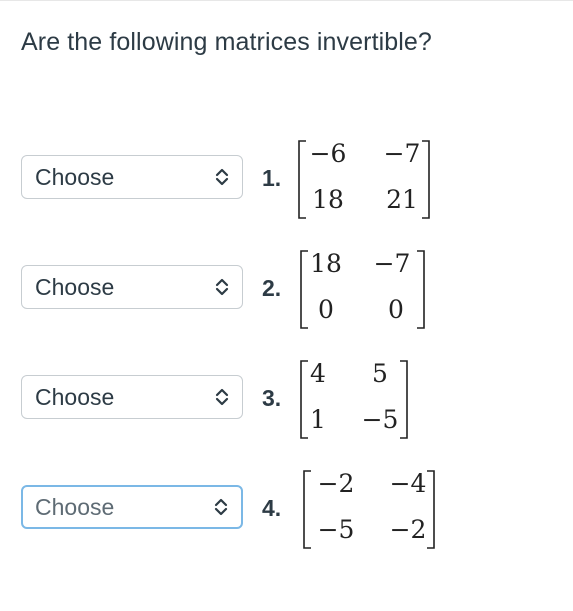  I want to click on matrix-cell: 1, so click(318, 419).